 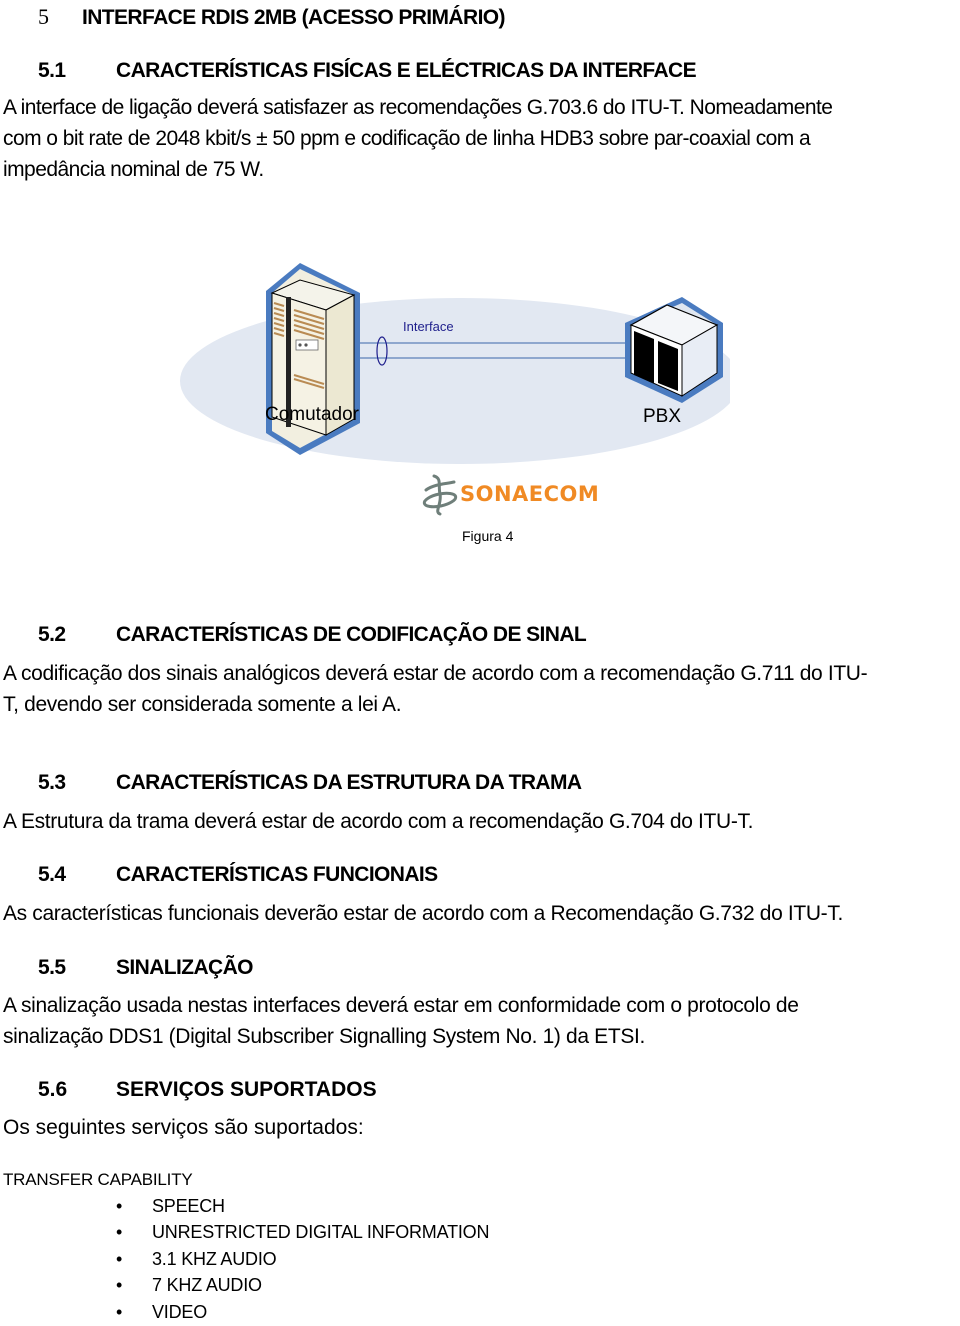 I want to click on subsection-number: 5.4, so click(x=52, y=874).